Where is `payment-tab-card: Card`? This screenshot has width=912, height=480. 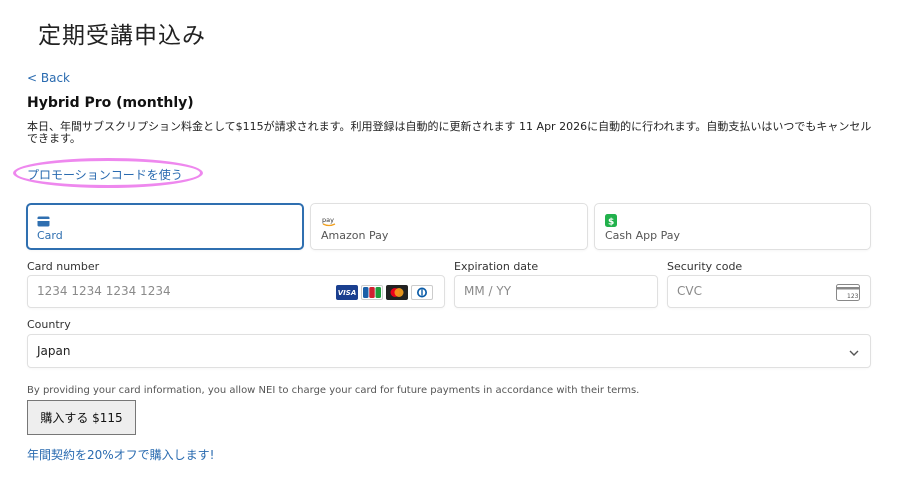
payment-tab-card: Card is located at coordinates (165, 226).